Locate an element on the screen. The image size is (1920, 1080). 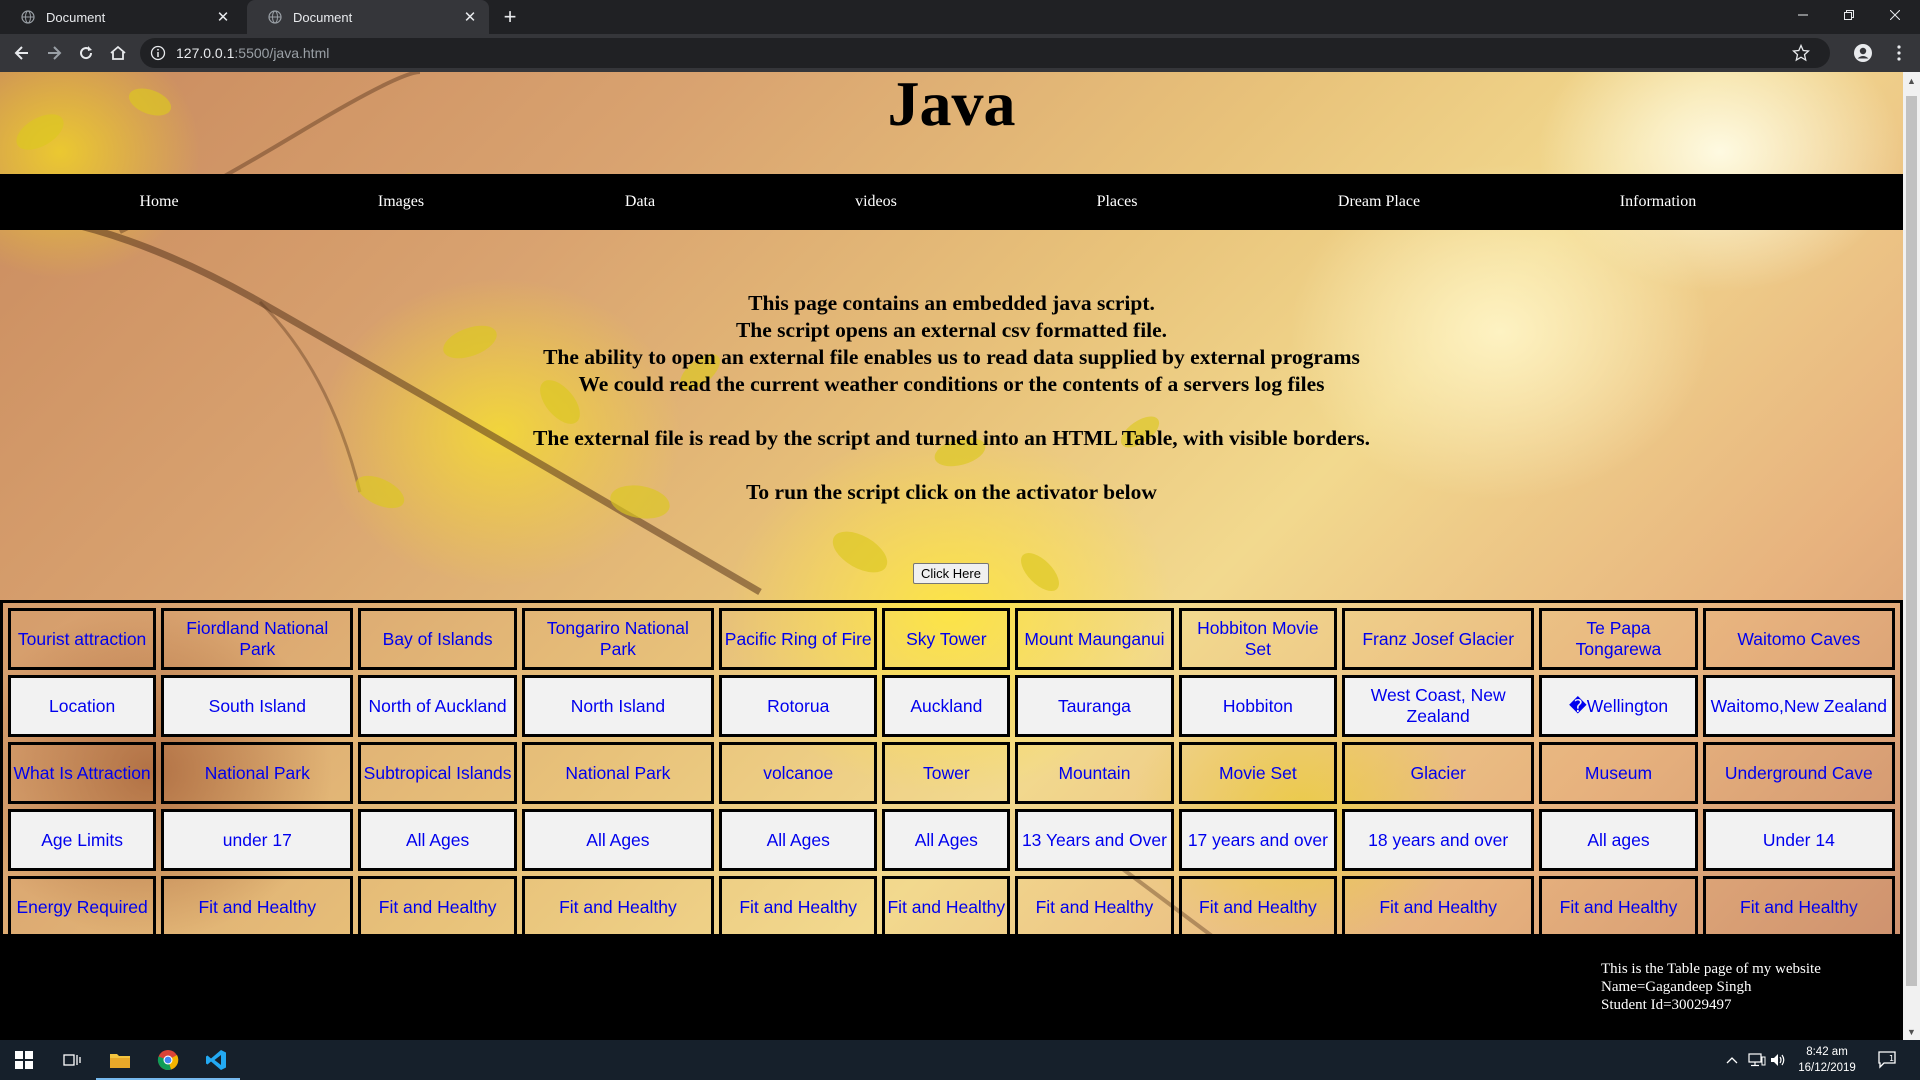
vertical-scrollbar: ▲ ▼ is located at coordinates (1911, 556).